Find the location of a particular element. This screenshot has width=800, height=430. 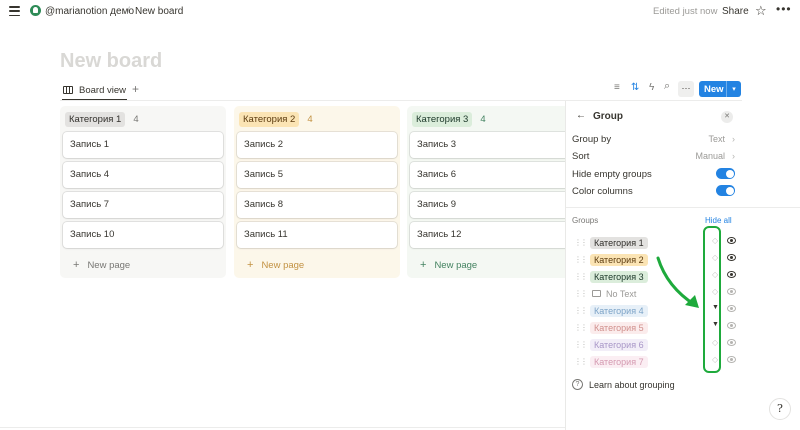

new-button: New ▾ is located at coordinates (720, 89).